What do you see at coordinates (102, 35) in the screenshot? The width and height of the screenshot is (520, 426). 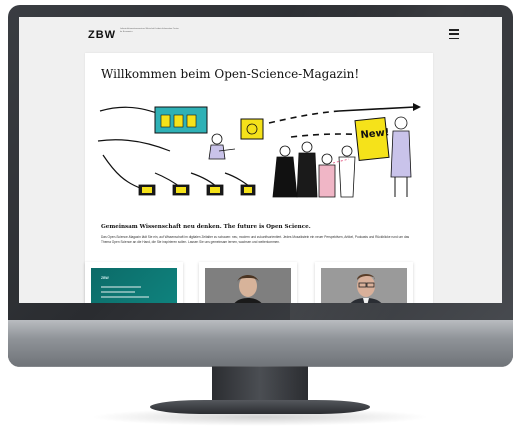 I see `zbw-logo: ZBW` at bounding box center [102, 35].